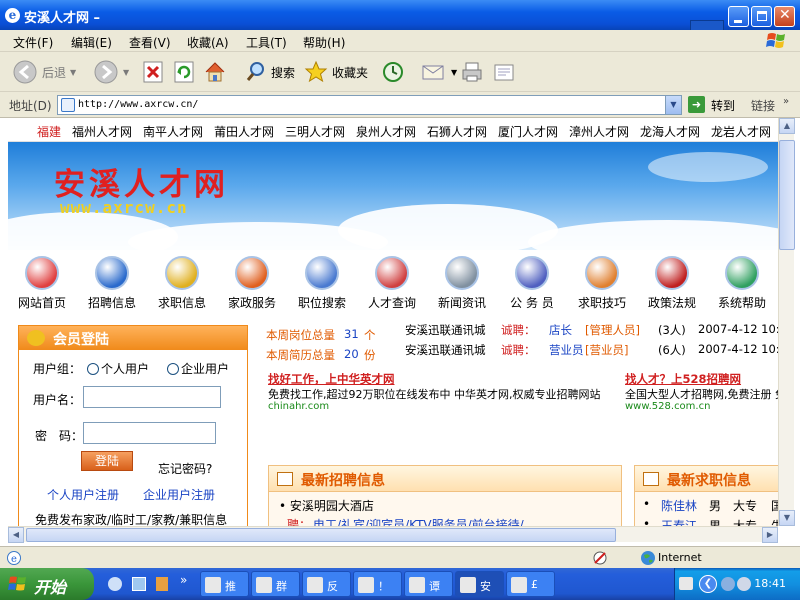 The height and width of the screenshot is (600, 800). Describe the element at coordinates (112, 283) in the screenshot. I see `nav-penguin: 招聘信息` at that location.